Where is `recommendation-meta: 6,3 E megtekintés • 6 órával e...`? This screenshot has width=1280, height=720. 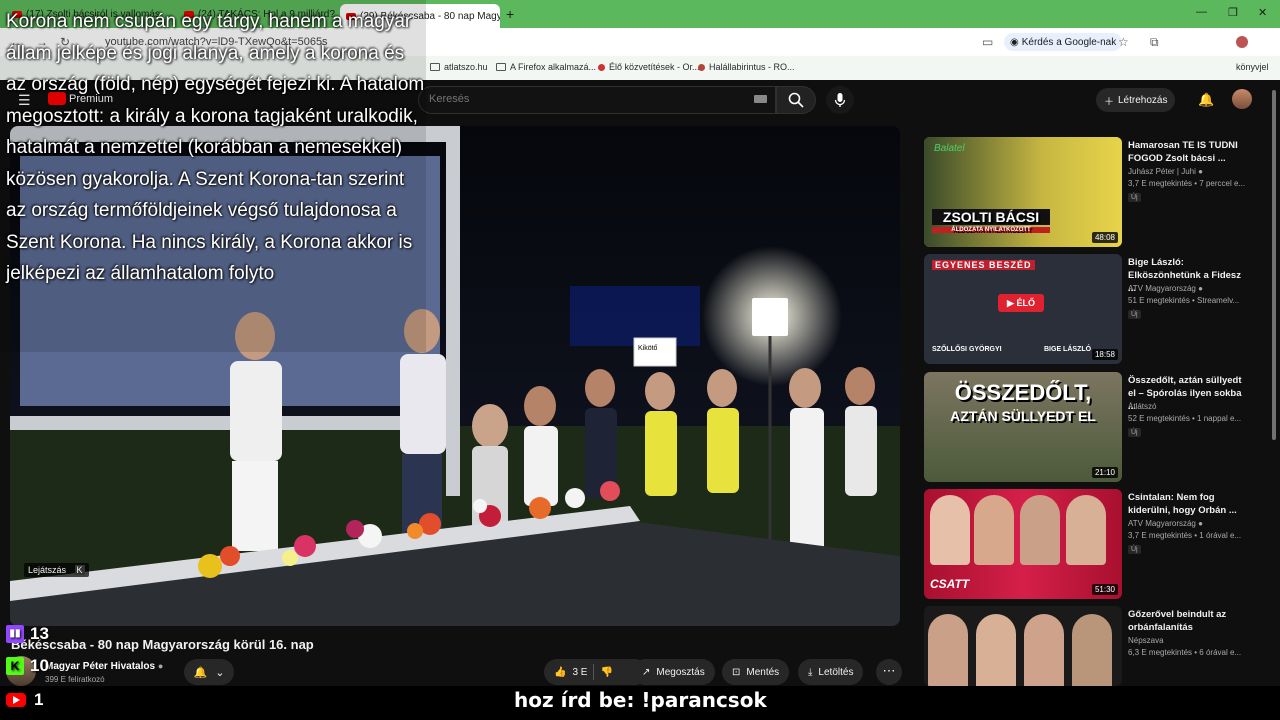
recommendation-meta: 6,3 E megtekintés • 6 órával e... is located at coordinates (1185, 652).